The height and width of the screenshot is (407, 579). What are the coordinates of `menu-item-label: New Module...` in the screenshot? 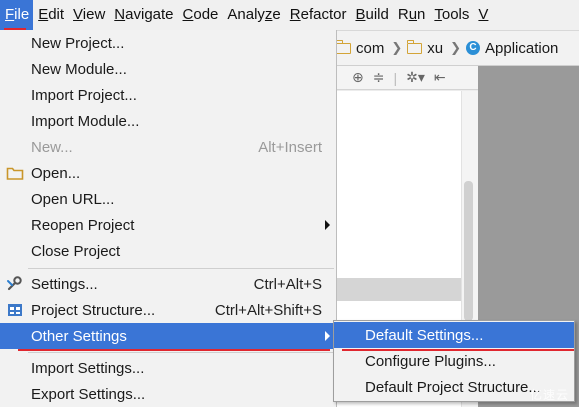 It's located at (79, 69).